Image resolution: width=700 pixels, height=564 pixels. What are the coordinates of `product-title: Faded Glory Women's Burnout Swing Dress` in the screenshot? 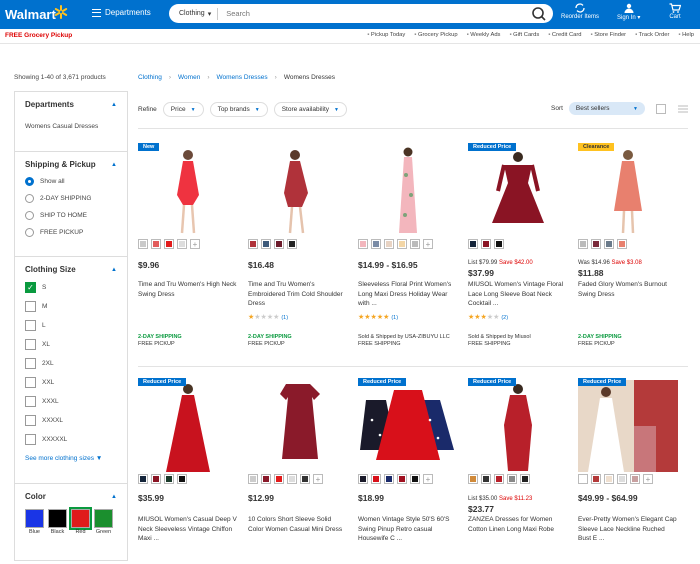 It's located at (628, 289).